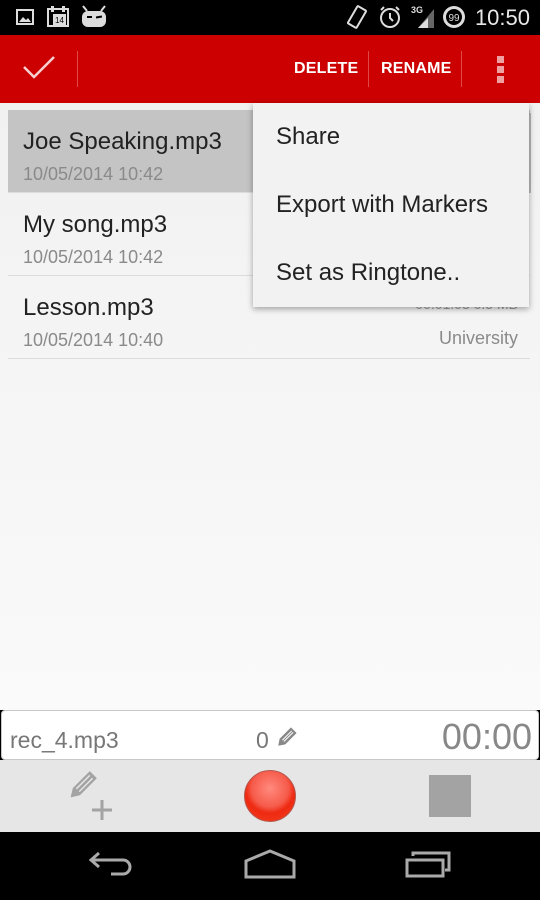  I want to click on marker-count: 0, so click(262, 740).